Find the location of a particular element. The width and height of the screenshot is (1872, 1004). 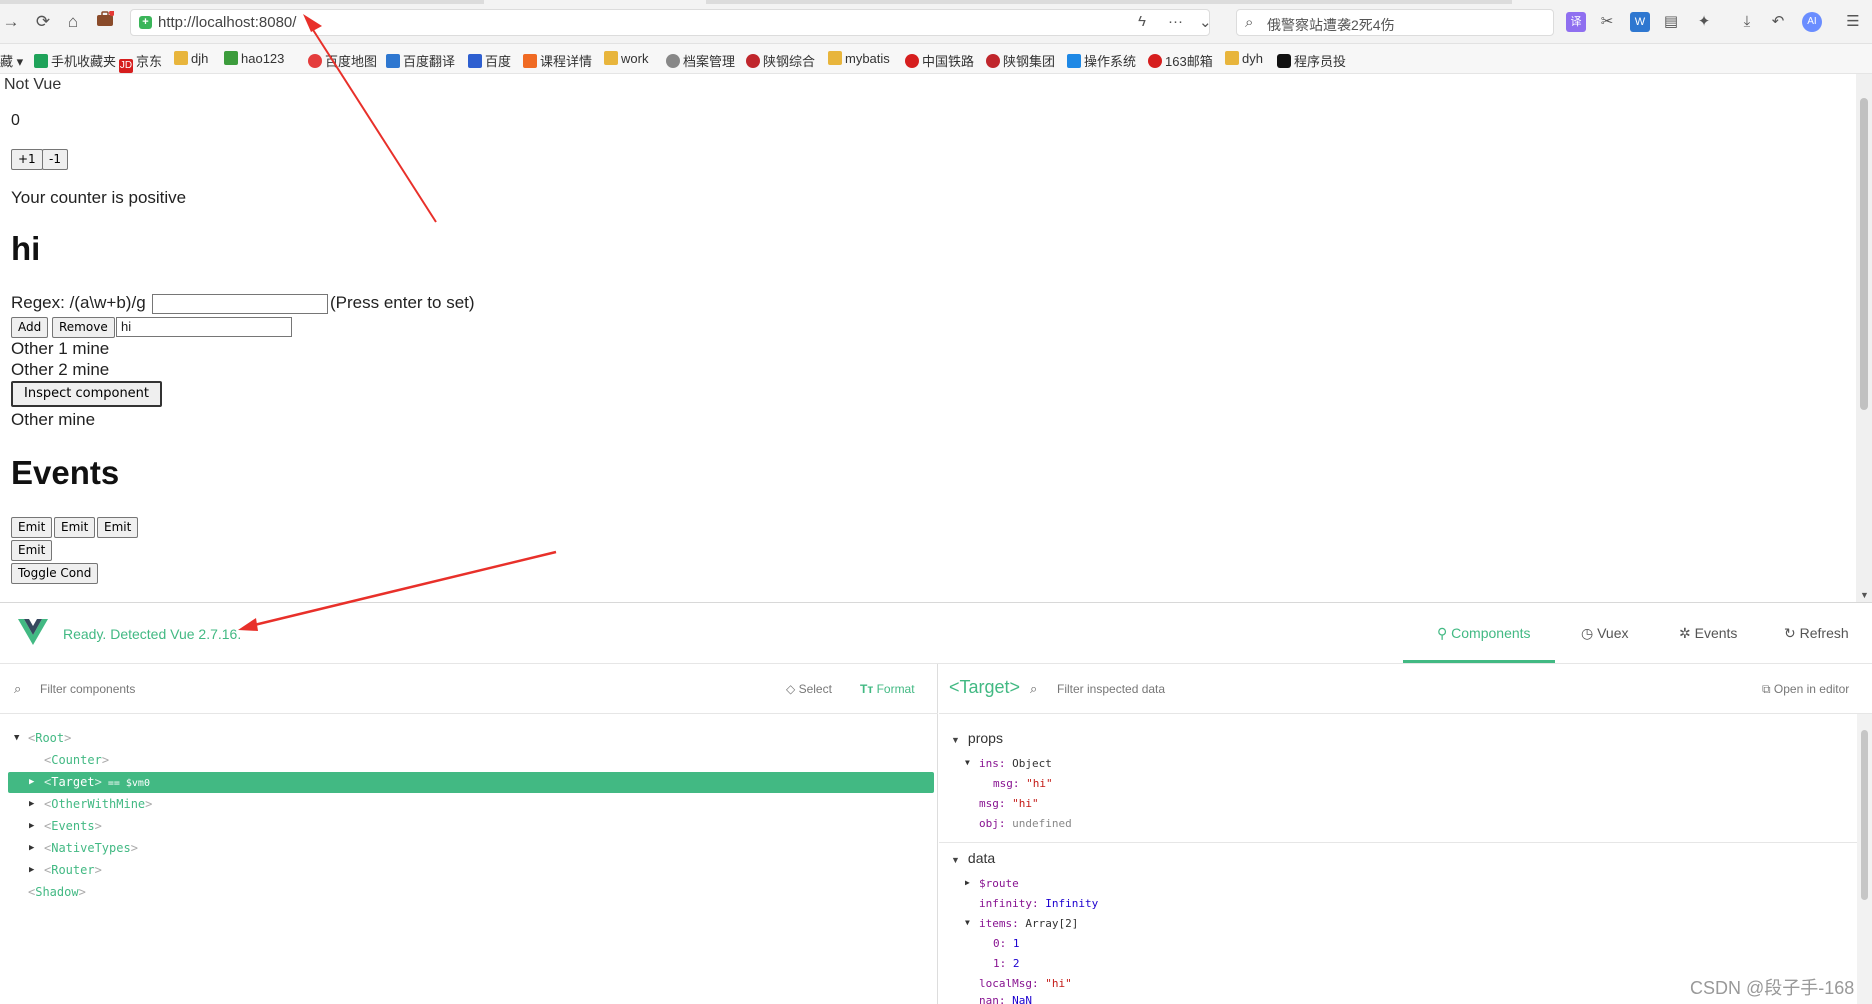

scroll-down-icon: ▼ is located at coordinates (1864, 595).